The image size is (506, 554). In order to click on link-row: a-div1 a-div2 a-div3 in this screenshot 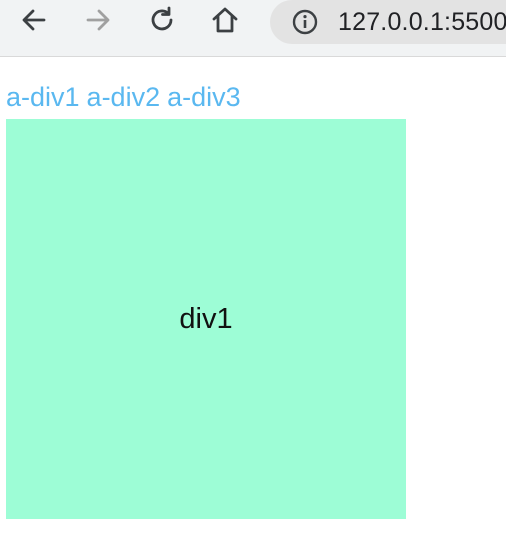, I will do `click(123, 97)`.